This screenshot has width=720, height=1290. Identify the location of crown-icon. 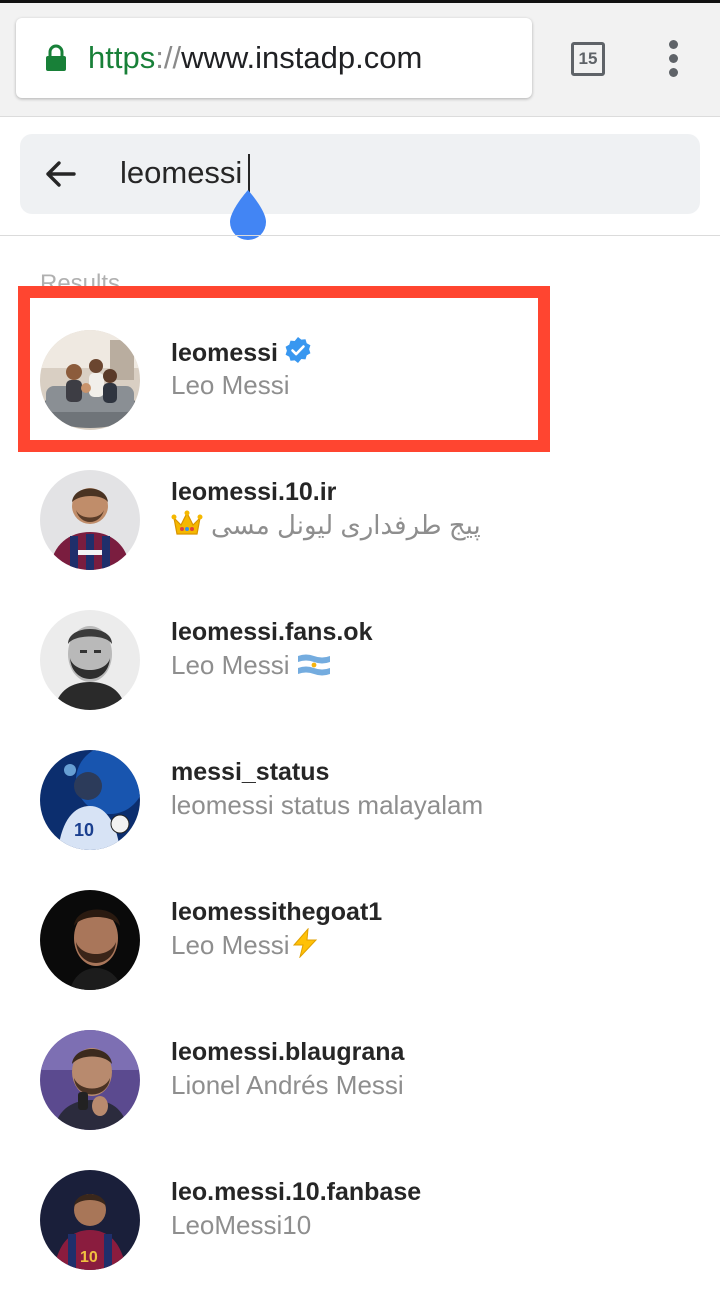
(187, 522).